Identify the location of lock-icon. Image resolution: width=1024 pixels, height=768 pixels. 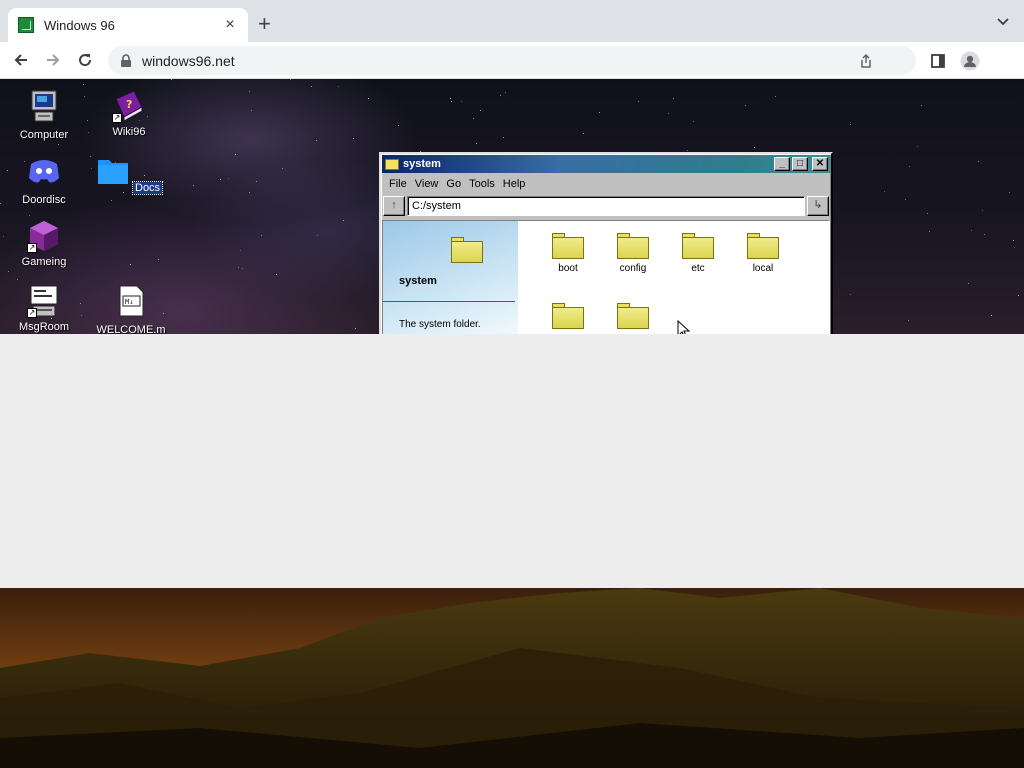
(126, 60).